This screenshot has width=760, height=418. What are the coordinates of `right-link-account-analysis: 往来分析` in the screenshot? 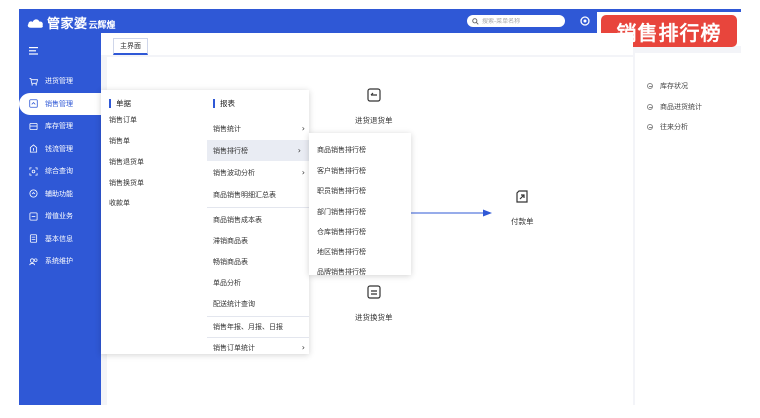 It's located at (667, 127).